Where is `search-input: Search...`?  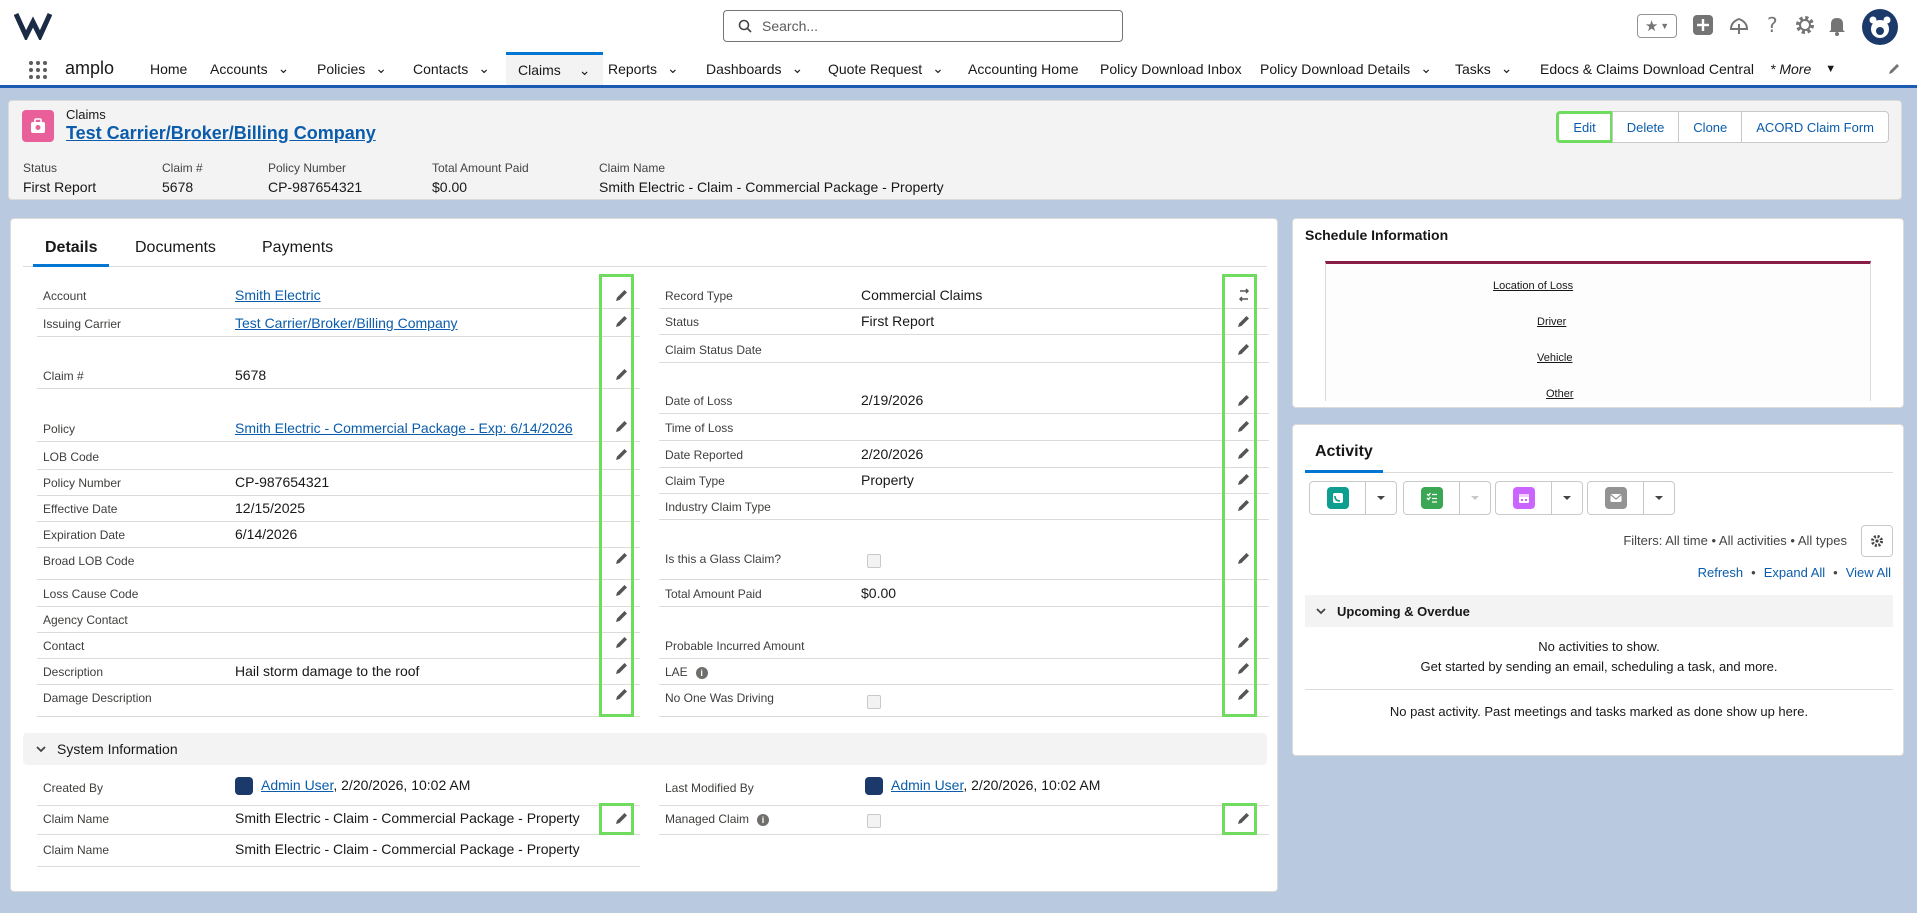 search-input: Search... is located at coordinates (923, 26).